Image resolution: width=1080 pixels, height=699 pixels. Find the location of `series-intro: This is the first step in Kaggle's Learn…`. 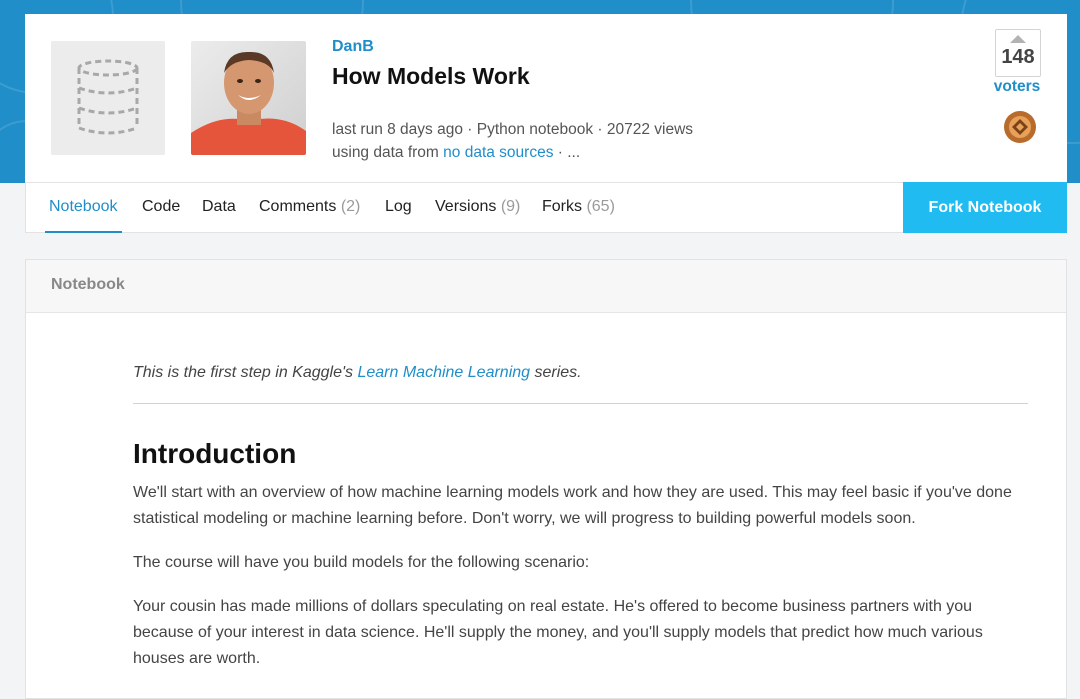

series-intro: This is the first step in Kaggle's Learn… is located at coordinates (580, 373).